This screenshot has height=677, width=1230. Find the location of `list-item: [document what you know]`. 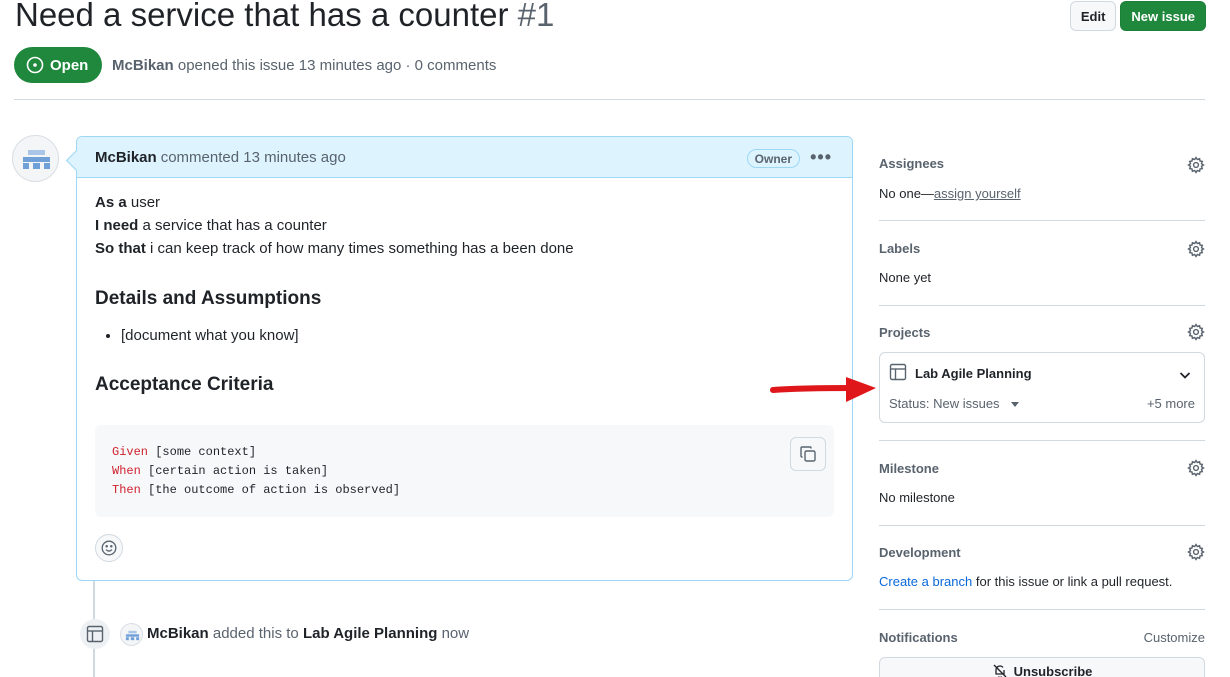

list-item: [document what you know] is located at coordinates (477, 335).